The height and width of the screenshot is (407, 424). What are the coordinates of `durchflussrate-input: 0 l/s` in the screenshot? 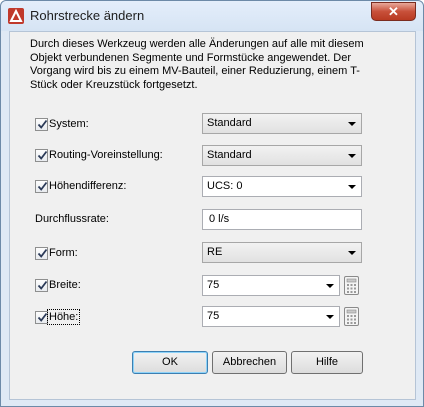 It's located at (282, 219).